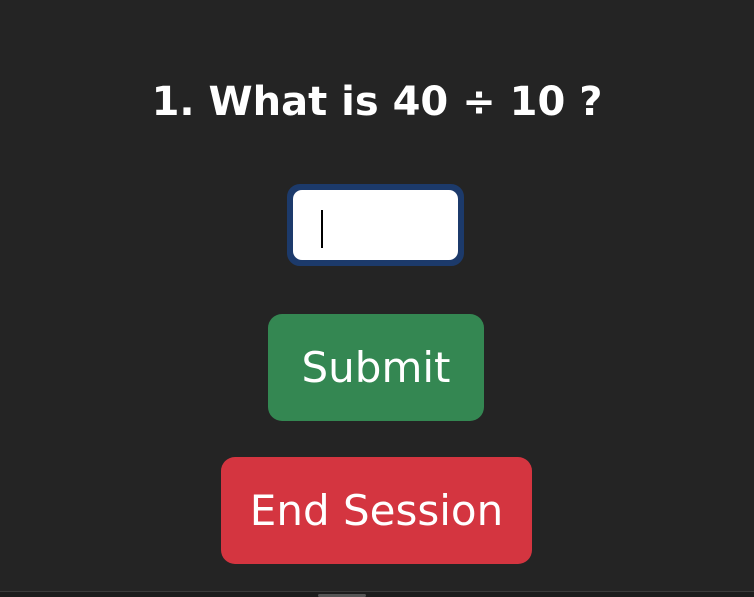  Describe the element at coordinates (376, 510) in the screenshot. I see `end-session-button: End Session` at that location.